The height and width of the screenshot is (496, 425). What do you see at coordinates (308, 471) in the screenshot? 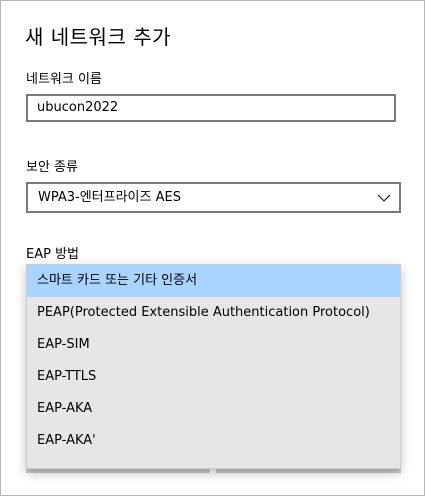
I see `obscured-button-right` at bounding box center [308, 471].